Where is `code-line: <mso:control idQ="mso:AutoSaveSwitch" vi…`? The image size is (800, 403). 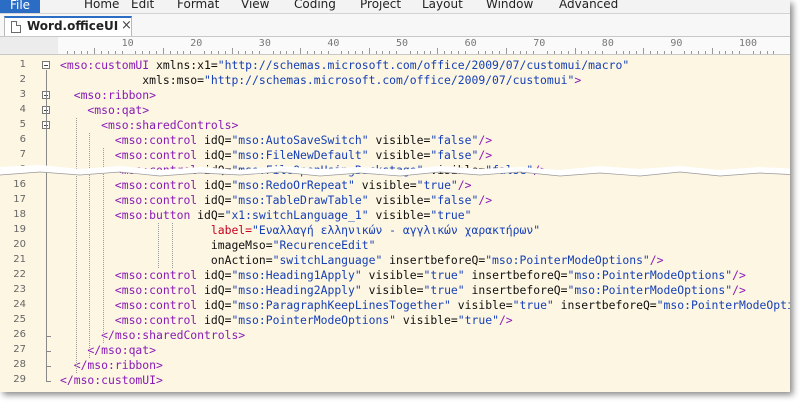 code-line: <mso:control idQ="mso:AutoSaveSwitch" vi… is located at coordinates (276, 140).